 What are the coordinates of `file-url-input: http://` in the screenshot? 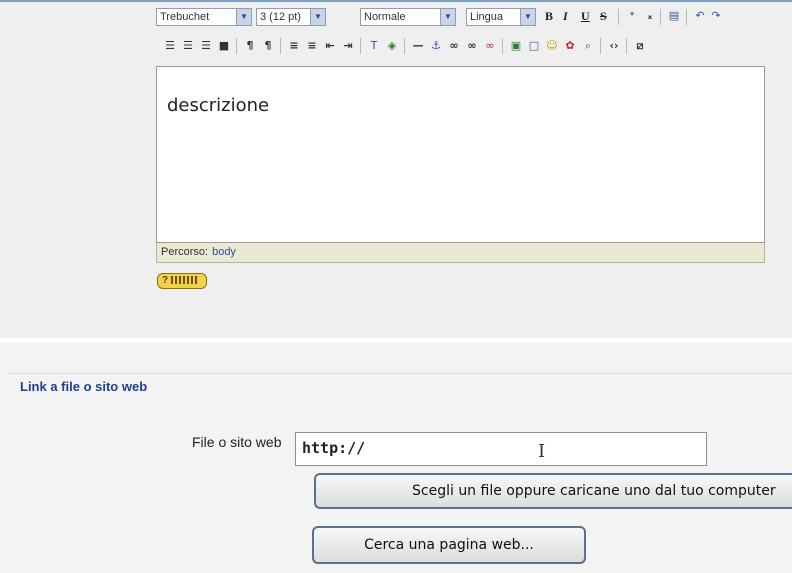 It's located at (501, 449).